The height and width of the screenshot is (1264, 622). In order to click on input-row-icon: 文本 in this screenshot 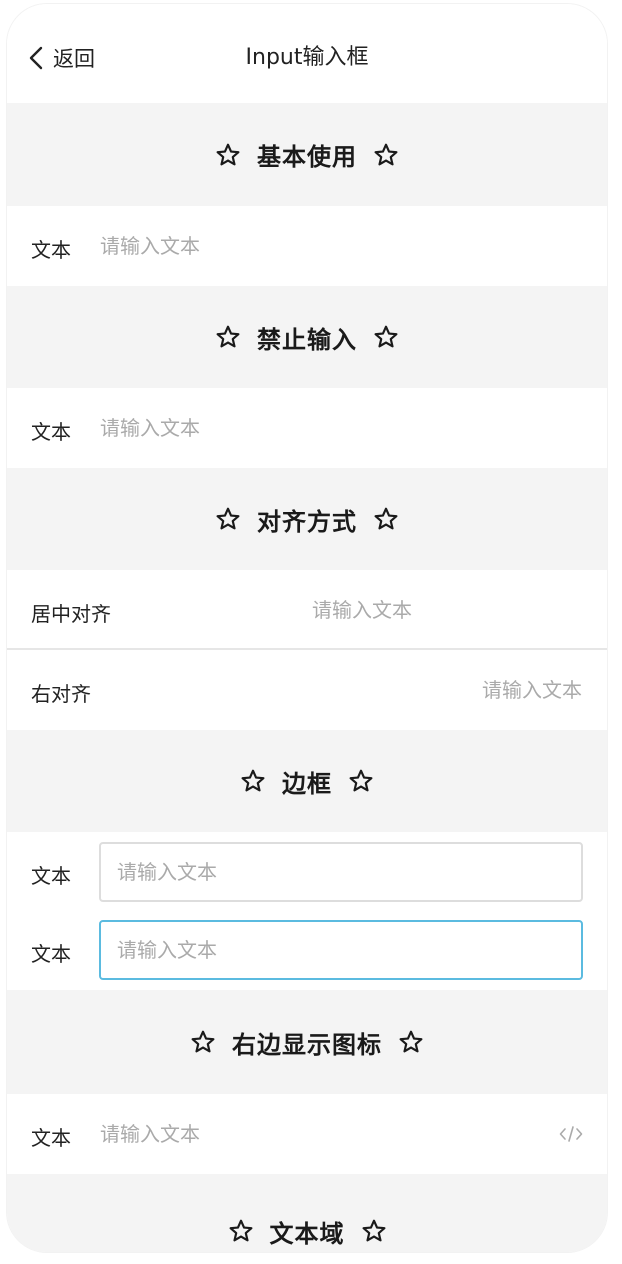, I will do `click(307, 1134)`.